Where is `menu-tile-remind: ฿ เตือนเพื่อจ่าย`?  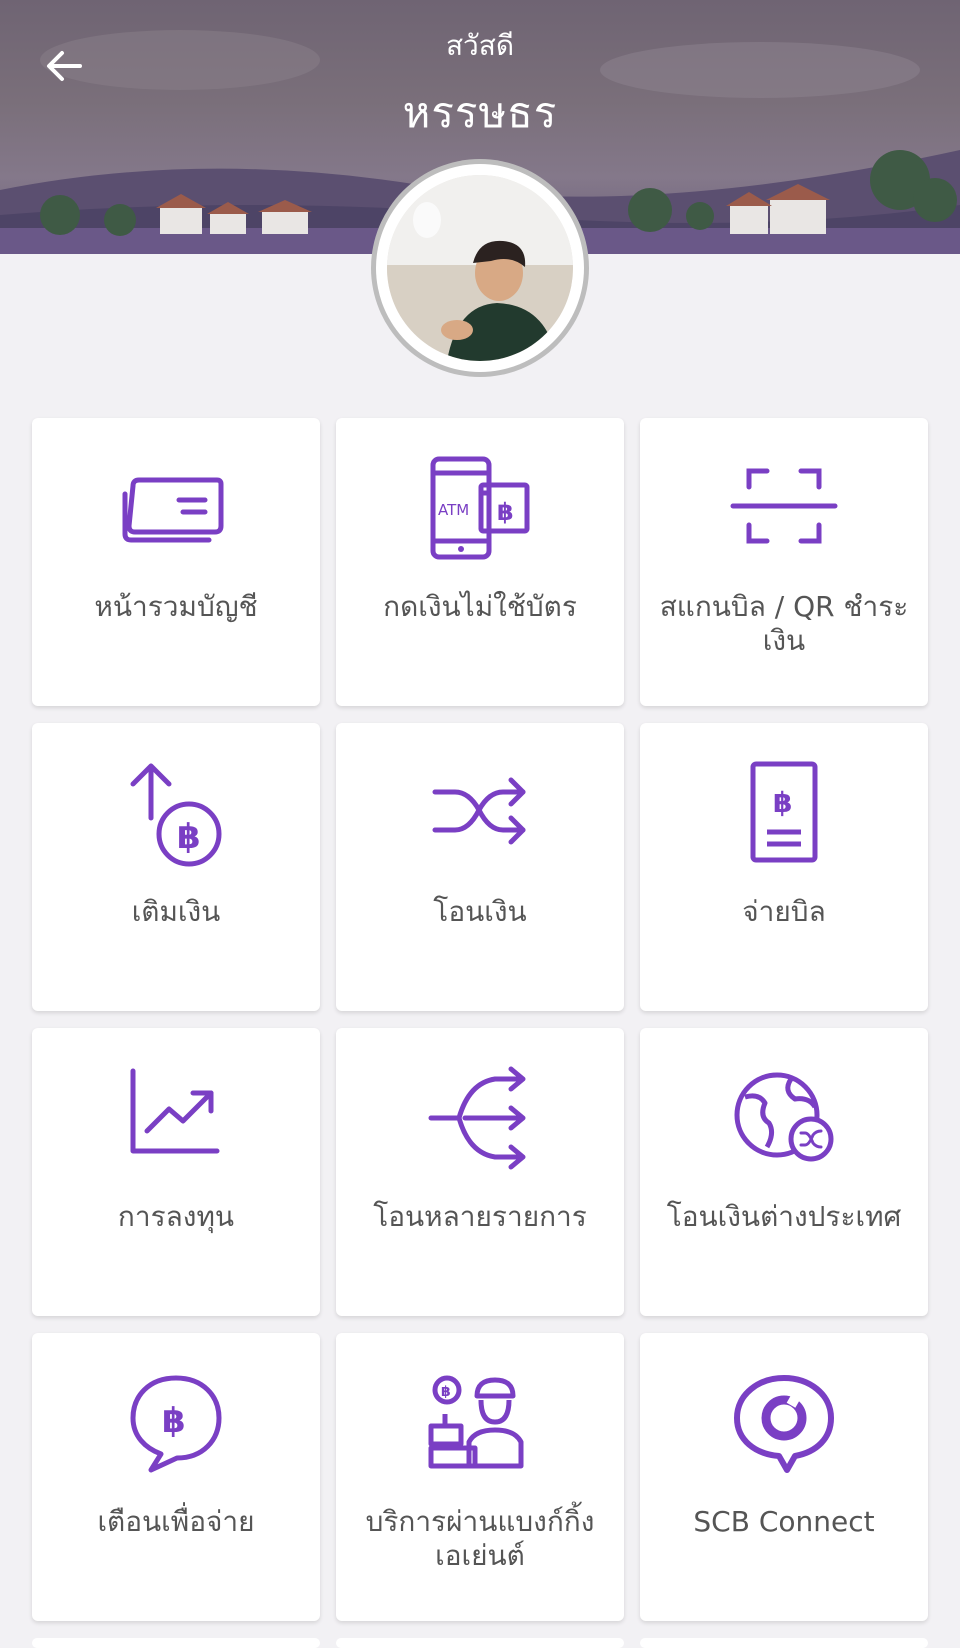
menu-tile-remind: ฿ เตือนเพื่อจ่าย is located at coordinates (176, 1477).